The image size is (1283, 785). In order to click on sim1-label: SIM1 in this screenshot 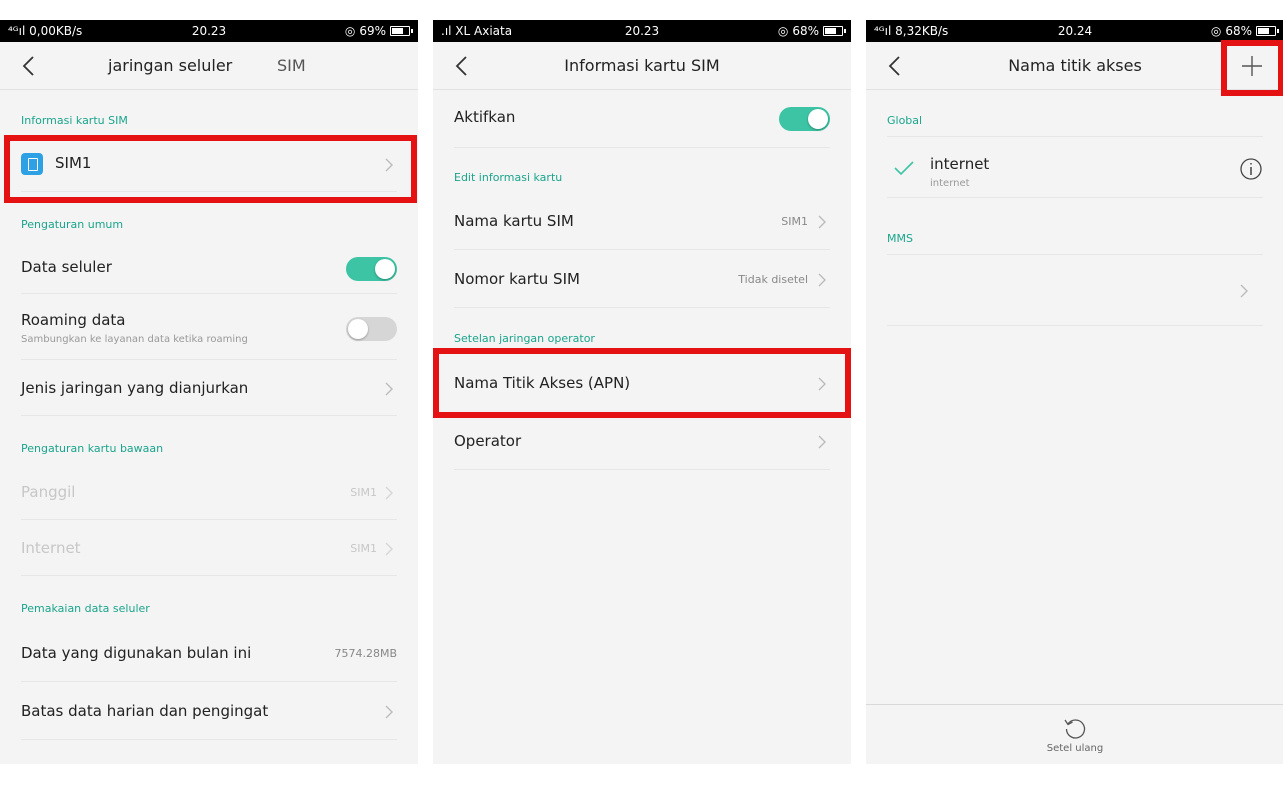, I will do `click(73, 163)`.